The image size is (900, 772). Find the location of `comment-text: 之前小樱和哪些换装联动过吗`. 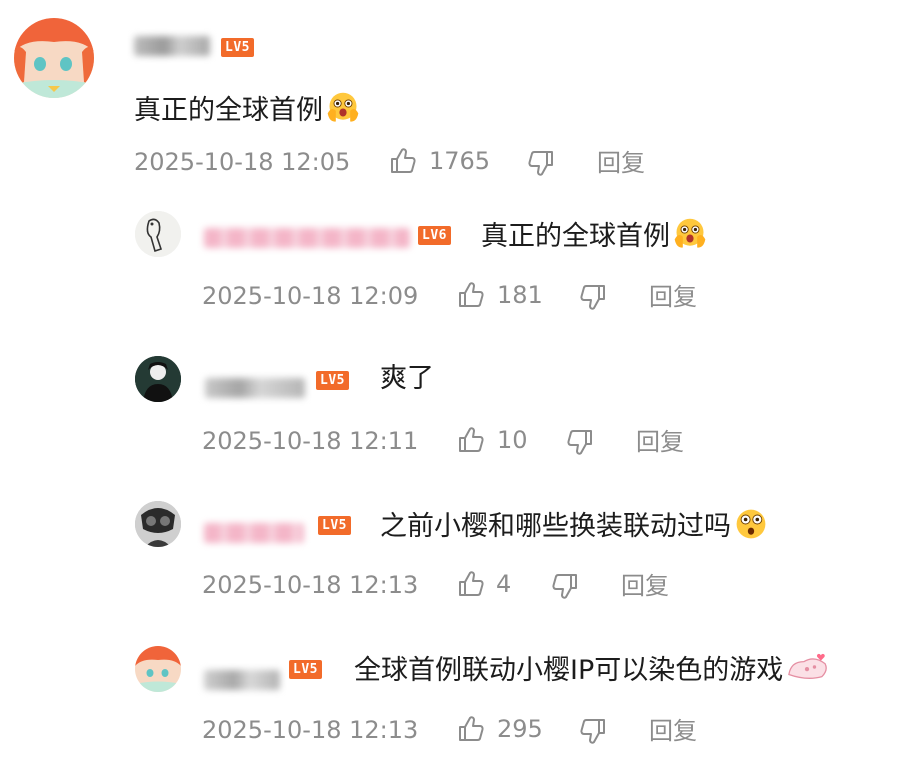

comment-text: 之前小樱和哪些换装联动过吗 is located at coordinates (574, 525).